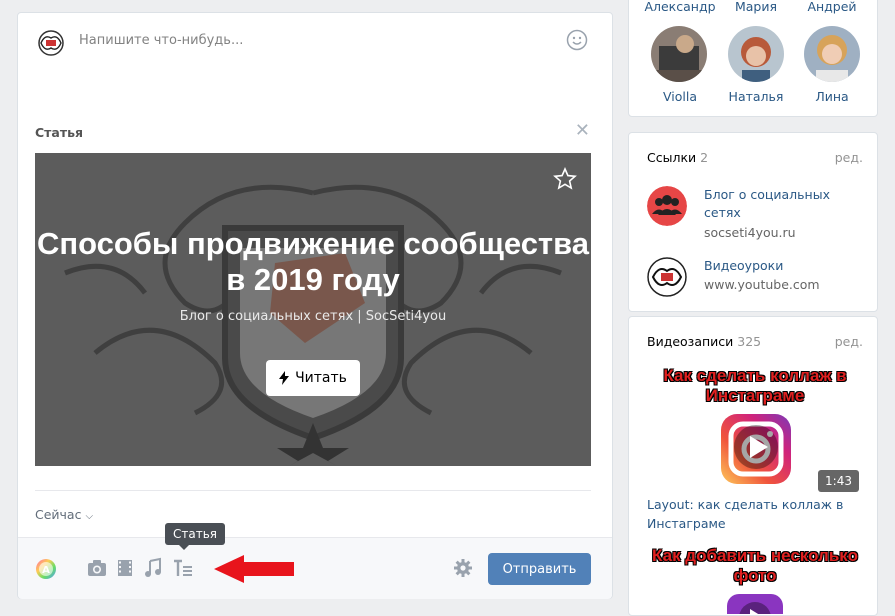 This screenshot has width=895, height=616. What do you see at coordinates (59, 132) in the screenshot?
I see `attachment-label: Статья` at bounding box center [59, 132].